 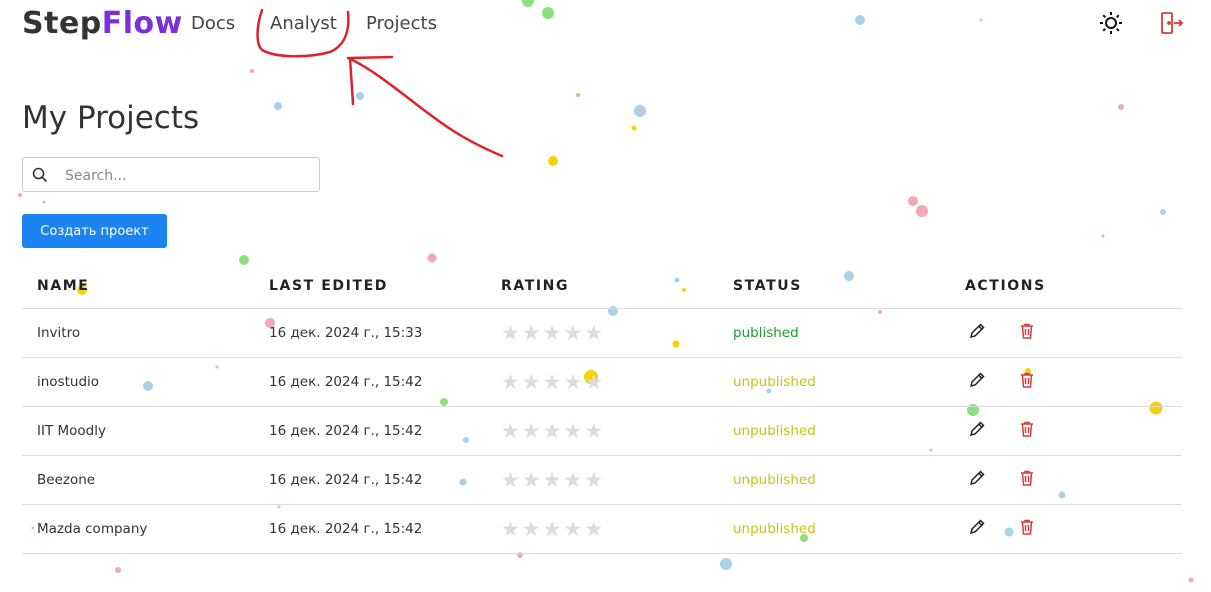 What do you see at coordinates (68, 382) in the screenshot?
I see `project-name: inostudio` at bounding box center [68, 382].